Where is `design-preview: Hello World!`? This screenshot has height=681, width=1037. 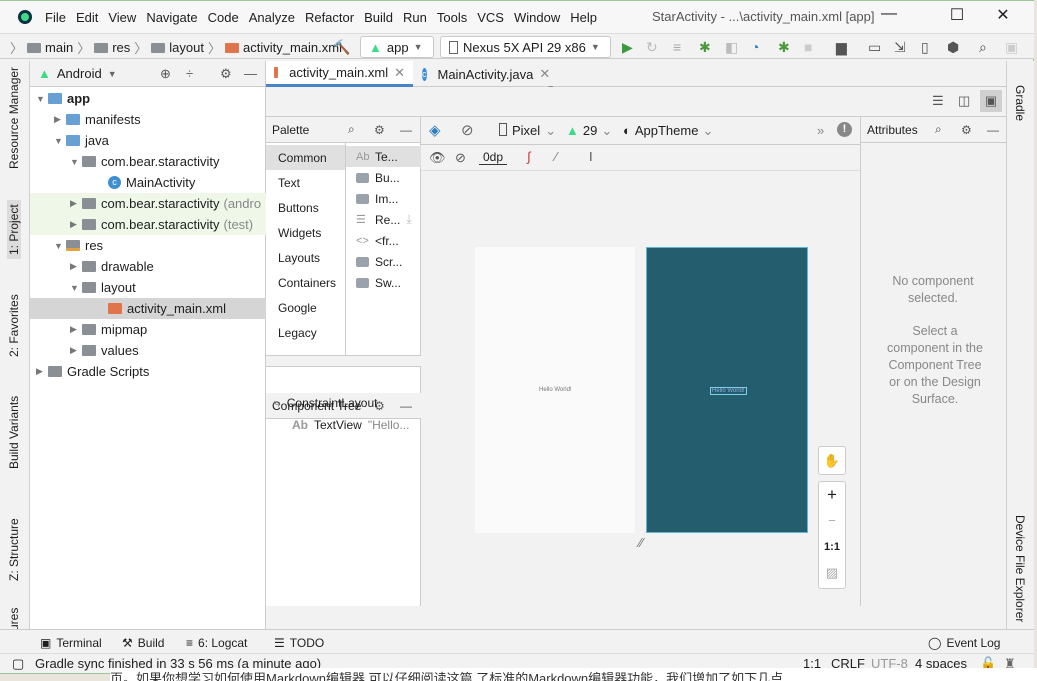 design-preview: Hello World! is located at coordinates (555, 390).